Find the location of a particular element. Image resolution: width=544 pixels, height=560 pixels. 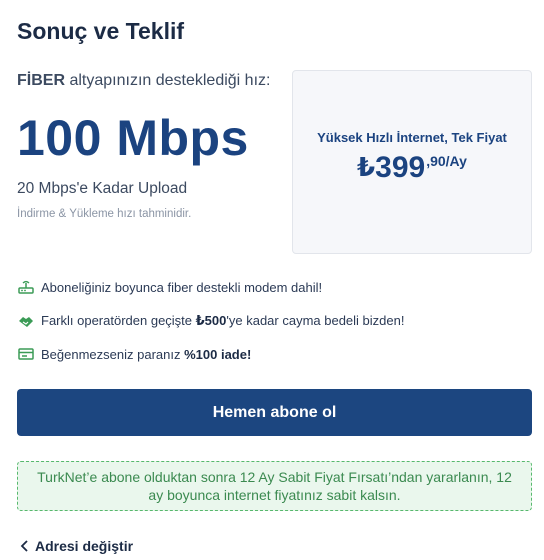

page-title: Sonuç ve Teklif is located at coordinates (101, 31).